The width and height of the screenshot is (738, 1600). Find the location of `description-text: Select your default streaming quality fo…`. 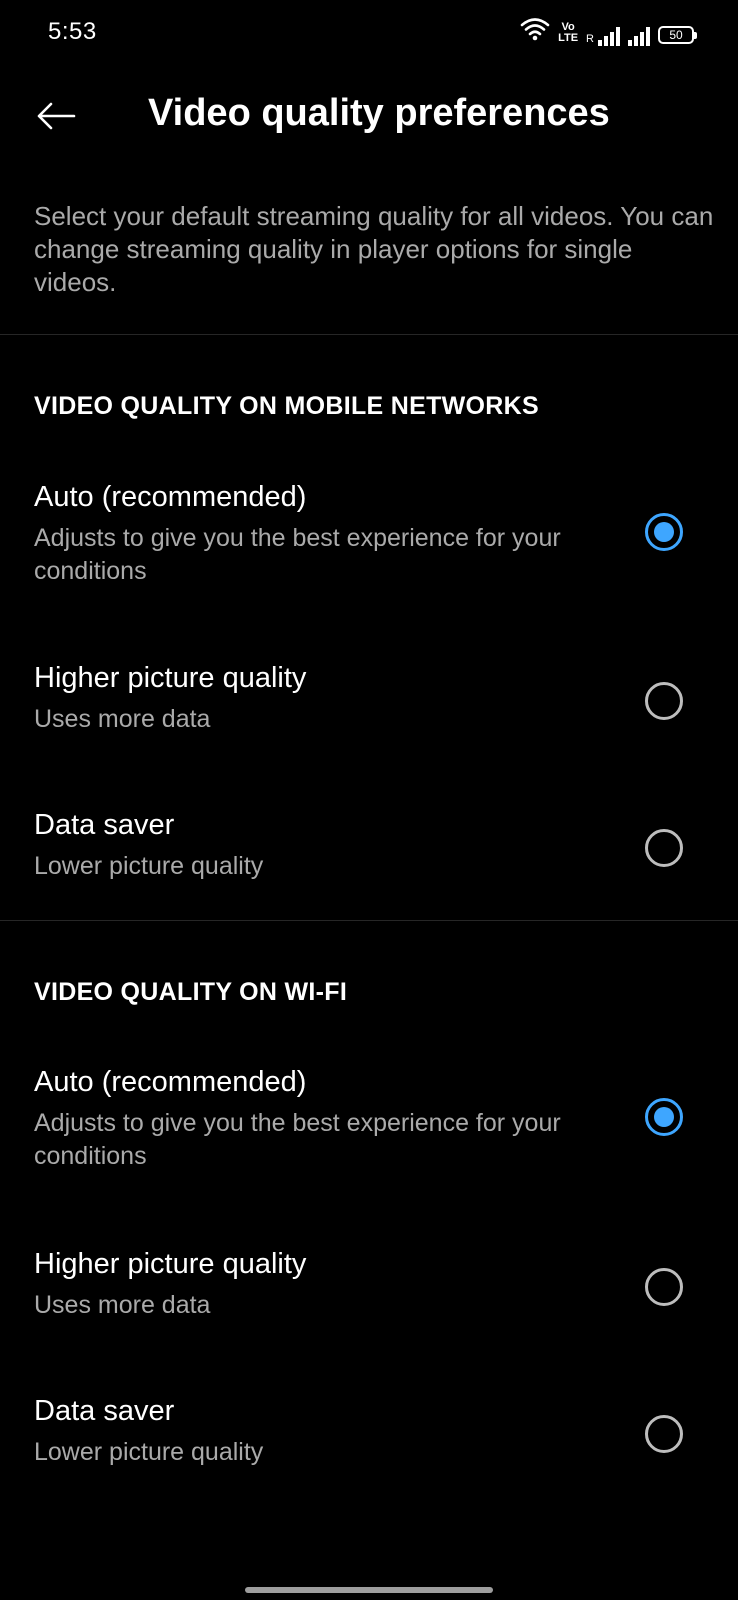

description-text: Select your default streaming quality fo… is located at coordinates (374, 249).